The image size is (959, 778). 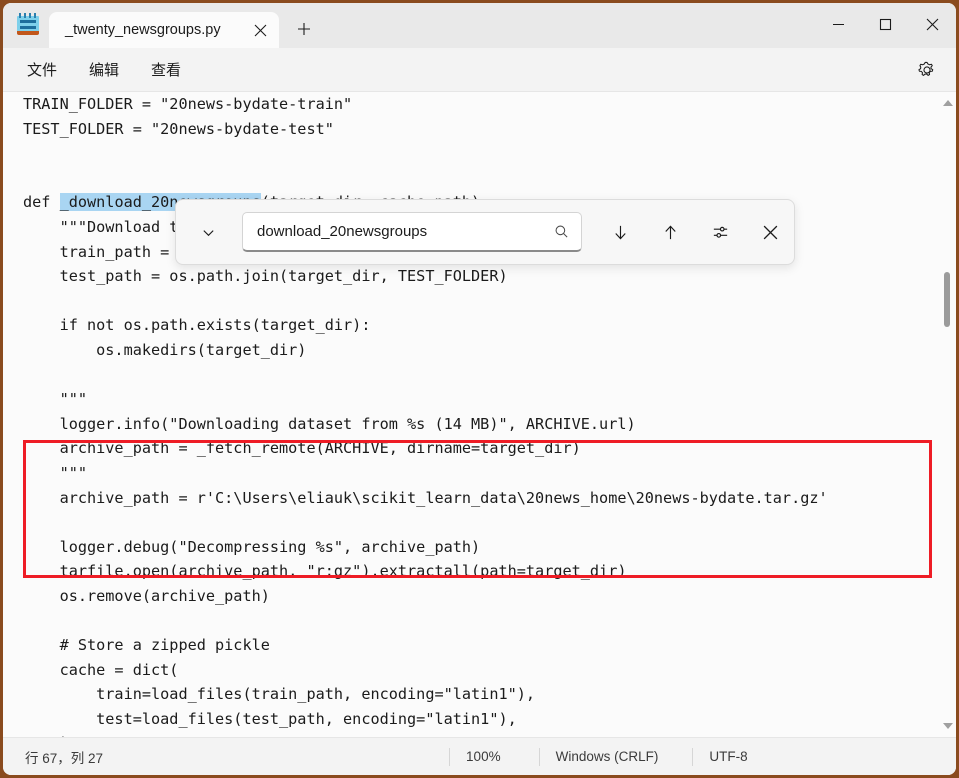 I want to click on cursor-position: 行 67，列 27, so click(x=64, y=758).